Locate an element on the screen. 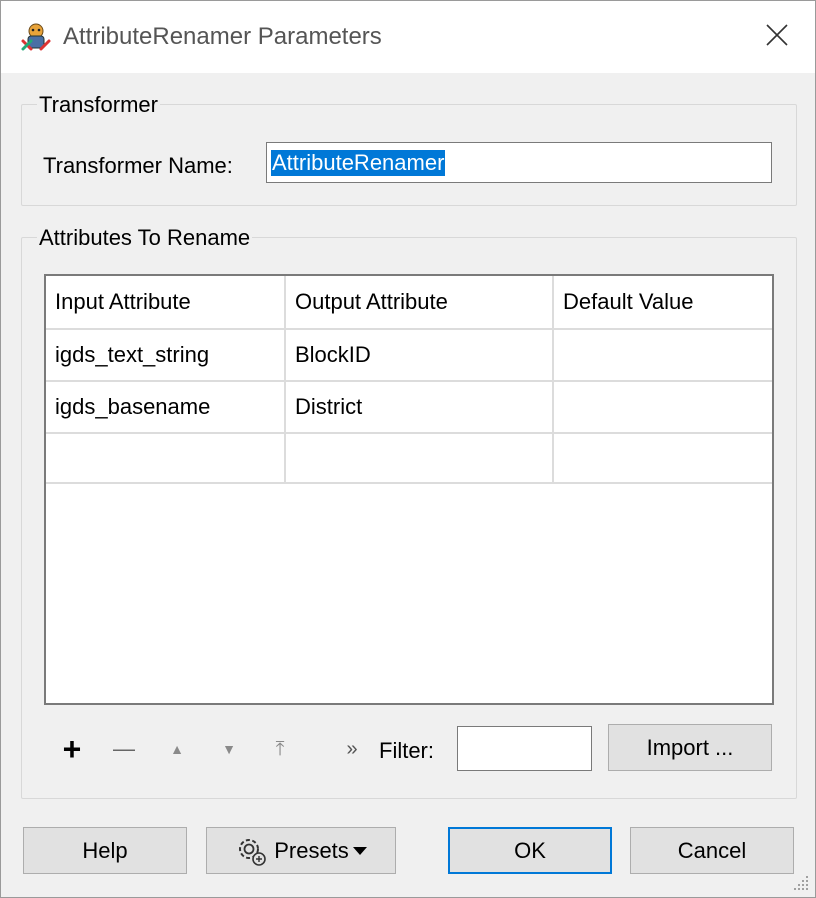 This screenshot has width=816, height=898. transformer-name-input: AttributeRenamer is located at coordinates (519, 162).